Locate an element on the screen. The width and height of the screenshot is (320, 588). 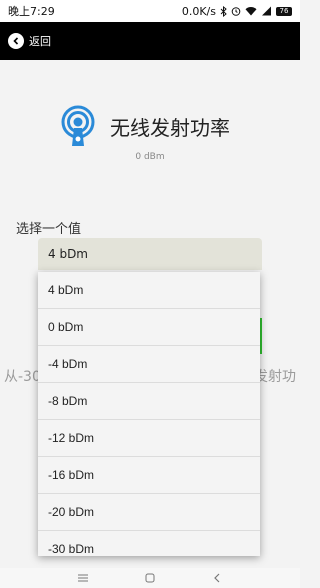
signal-icon is located at coordinates (266, 11).